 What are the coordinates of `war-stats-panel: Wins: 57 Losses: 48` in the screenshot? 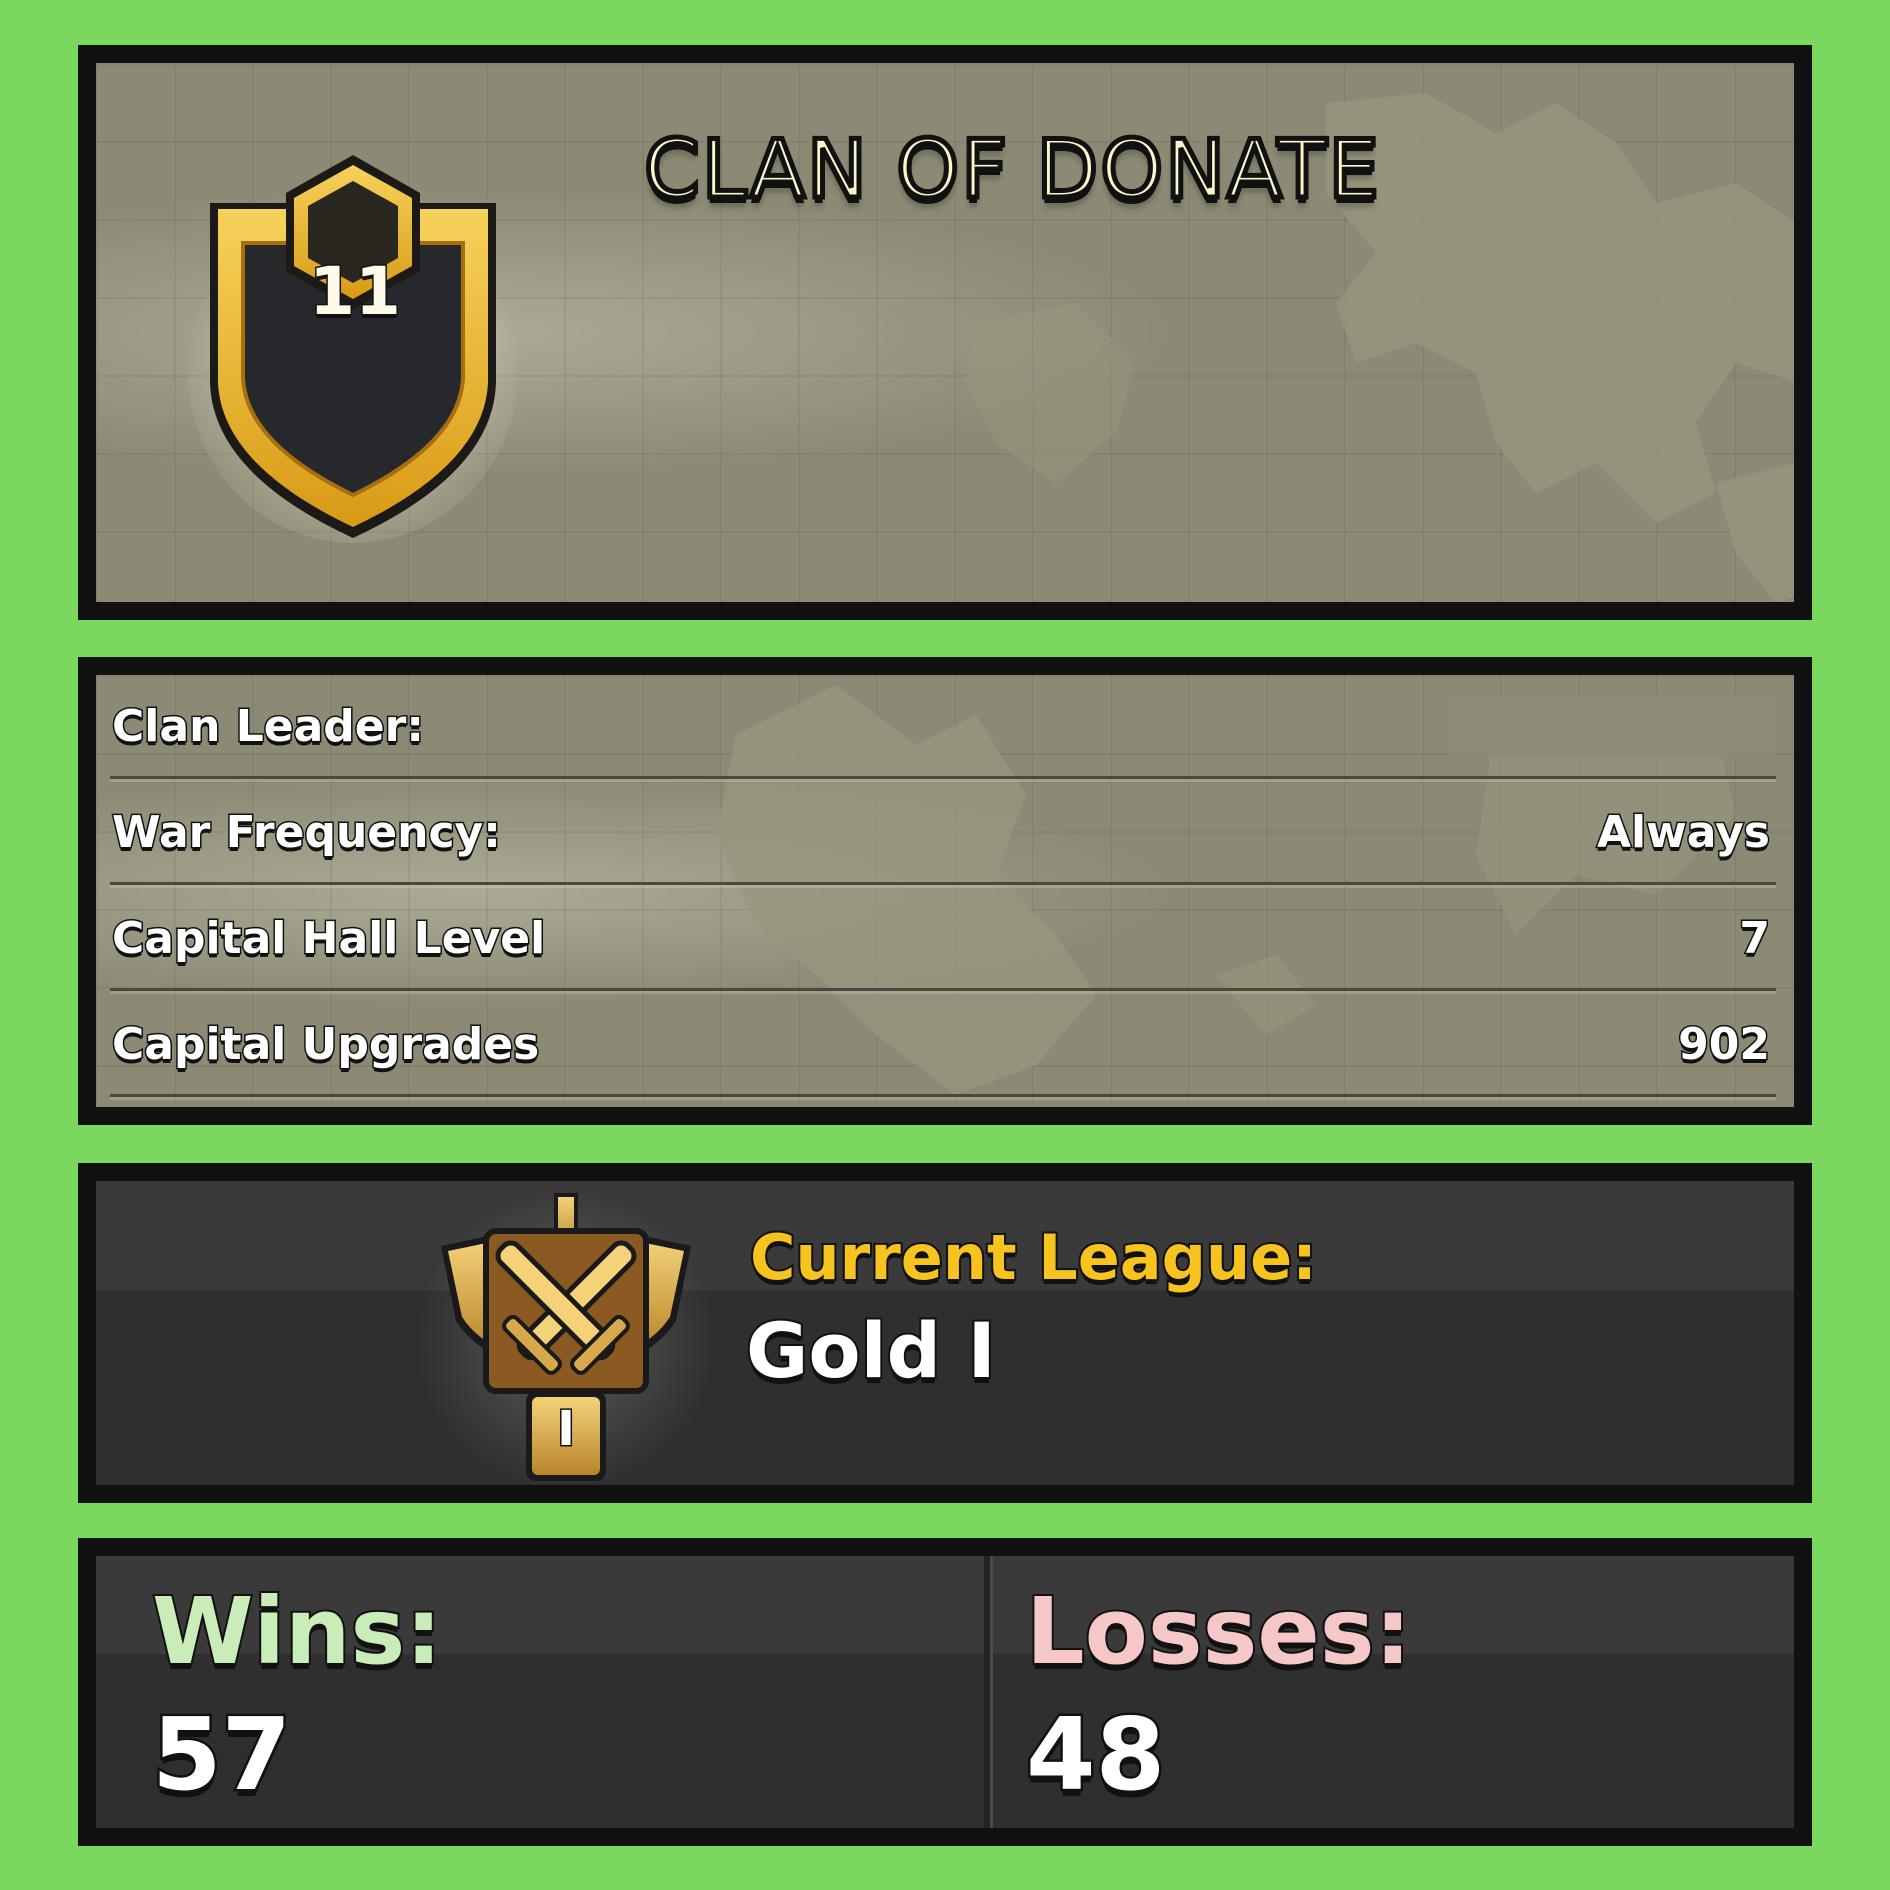 It's located at (945, 1692).